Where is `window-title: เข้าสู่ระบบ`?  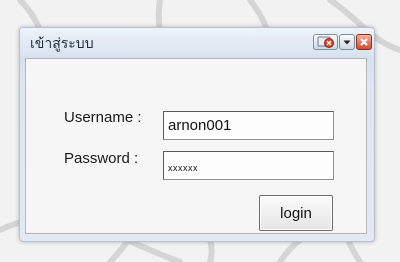
window-title: เข้าสู่ระบบ is located at coordinates (62, 44).